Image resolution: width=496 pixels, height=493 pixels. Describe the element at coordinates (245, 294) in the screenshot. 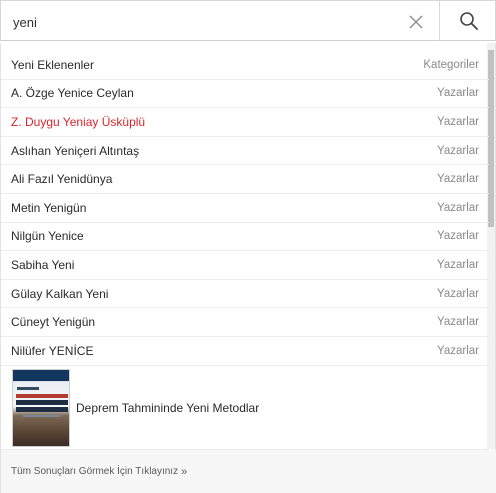

I see `result-row: Gülay Kalkan Yeni Yazarlar` at that location.